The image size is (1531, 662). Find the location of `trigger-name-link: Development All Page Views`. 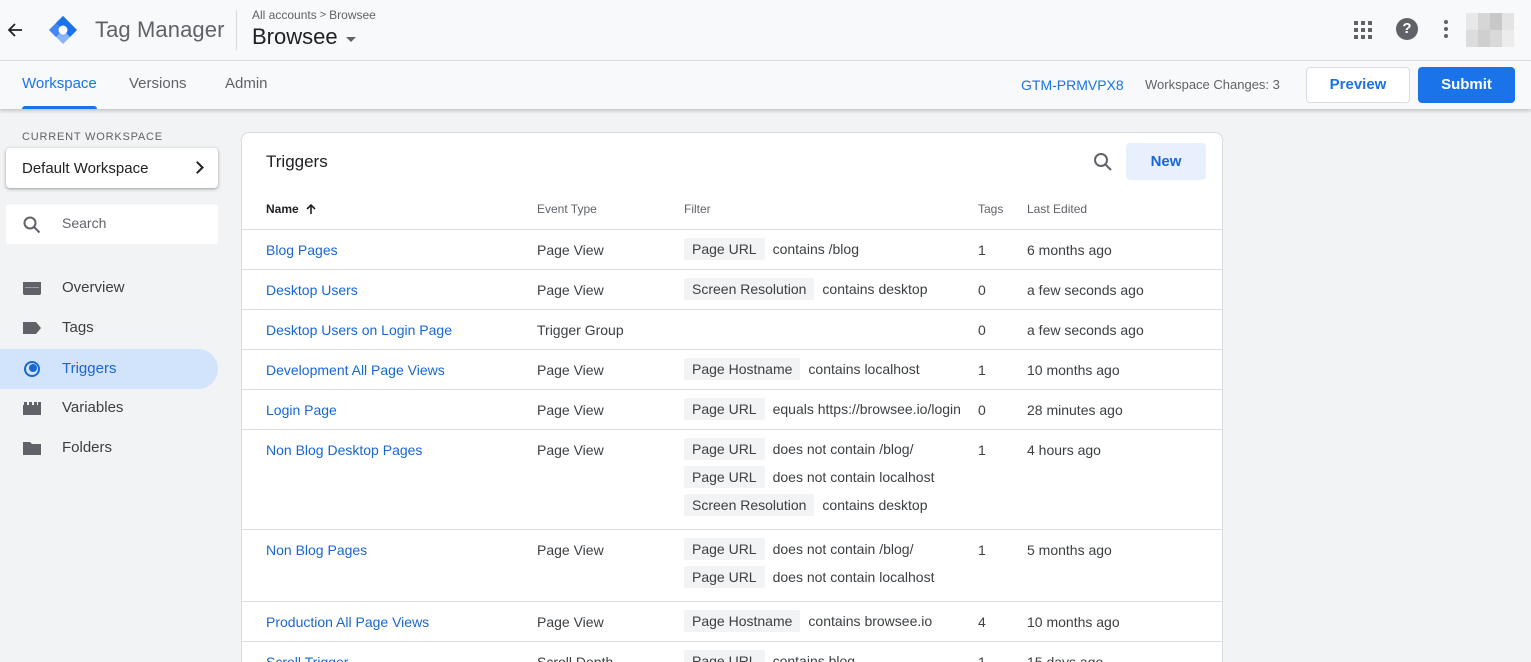

trigger-name-link: Development All Page Views is located at coordinates (355, 370).